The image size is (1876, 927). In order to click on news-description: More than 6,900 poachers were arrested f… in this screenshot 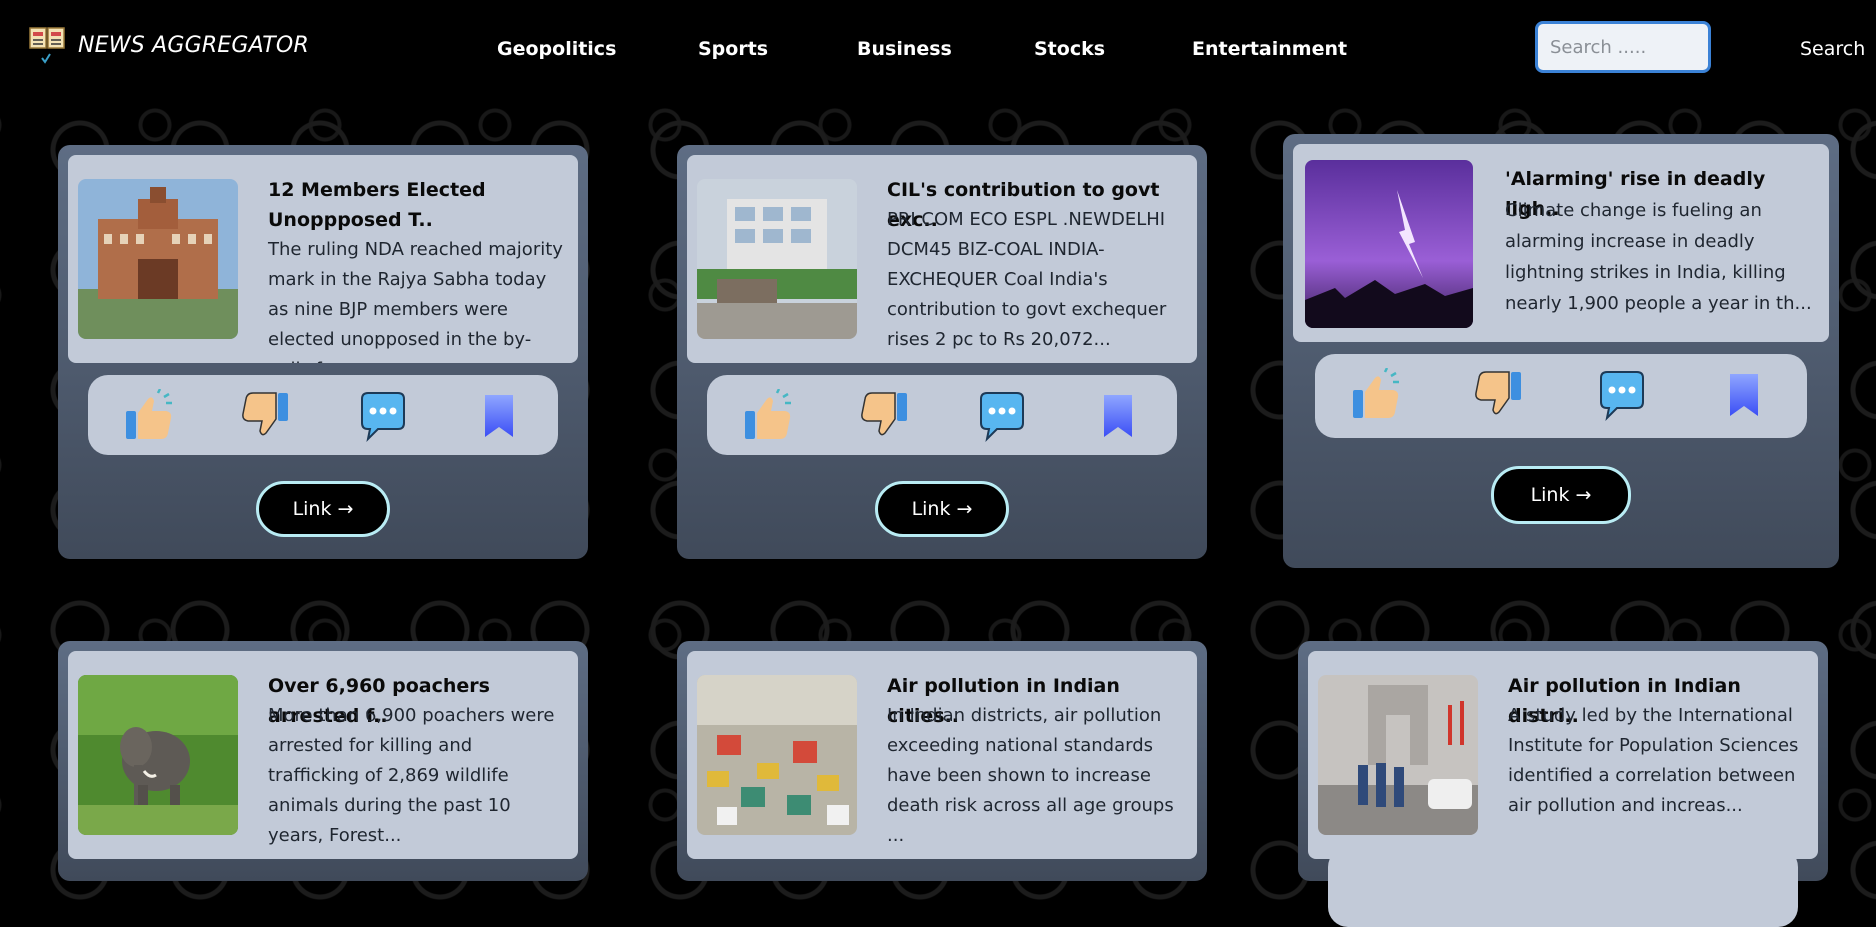, I will do `click(411, 775)`.